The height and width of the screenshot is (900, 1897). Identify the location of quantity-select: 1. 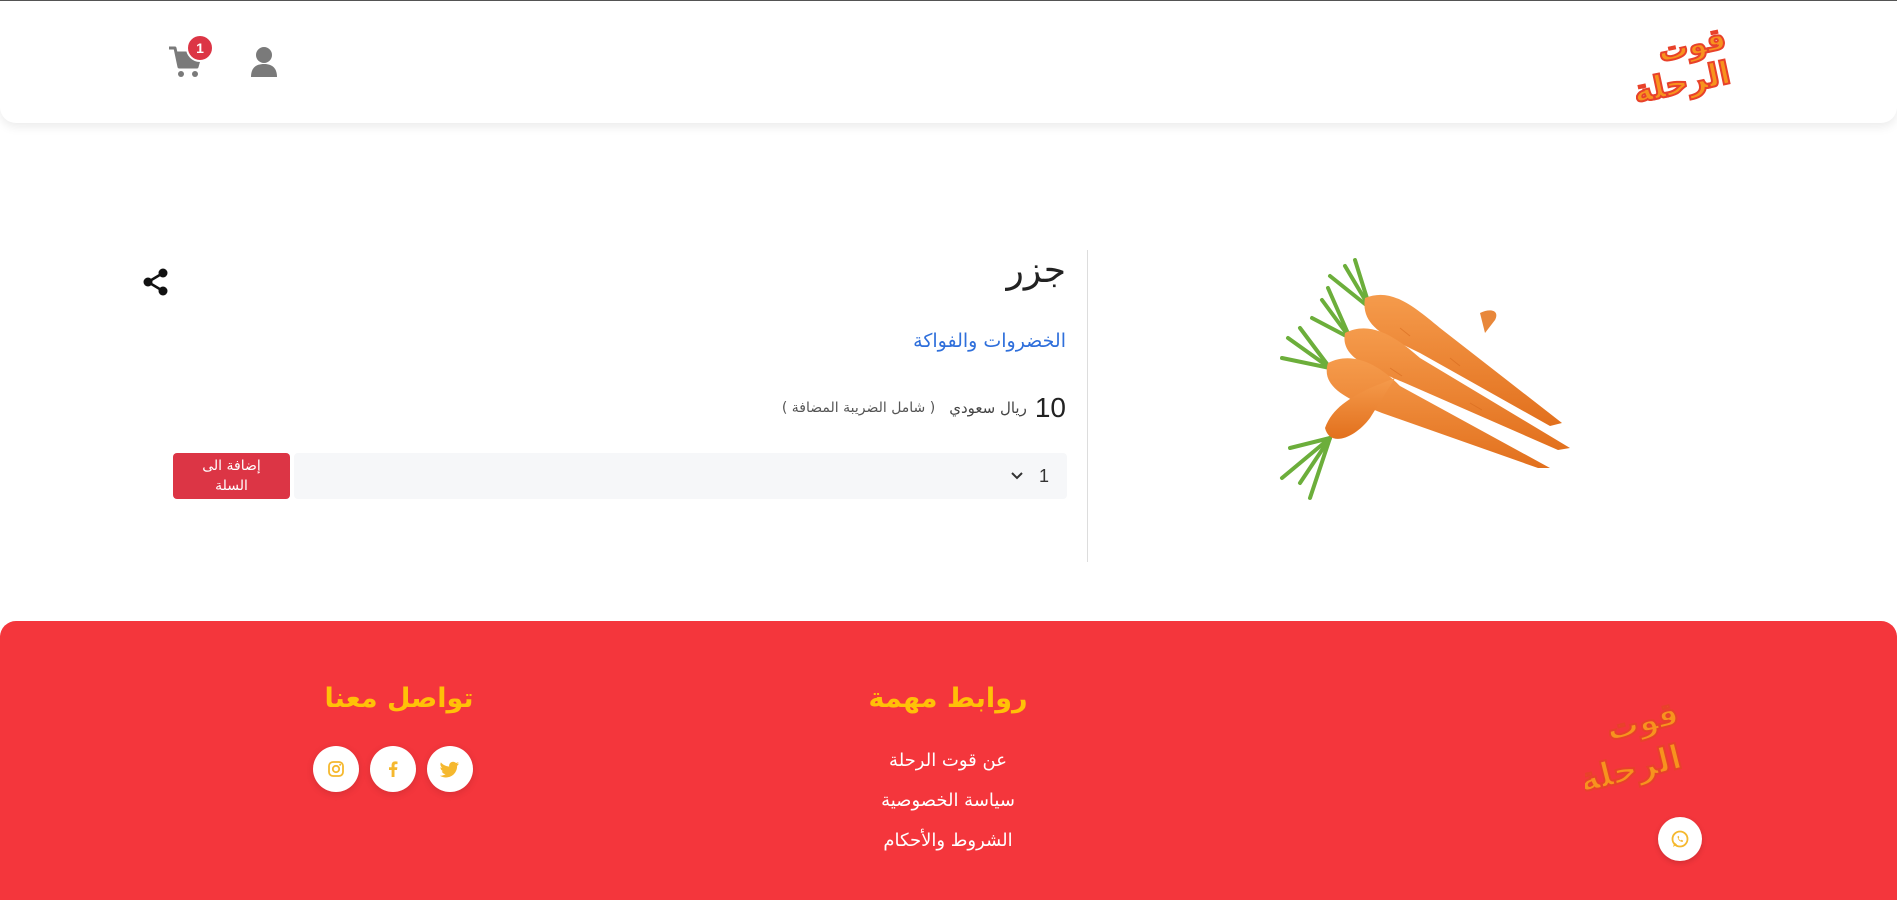
(680, 476).